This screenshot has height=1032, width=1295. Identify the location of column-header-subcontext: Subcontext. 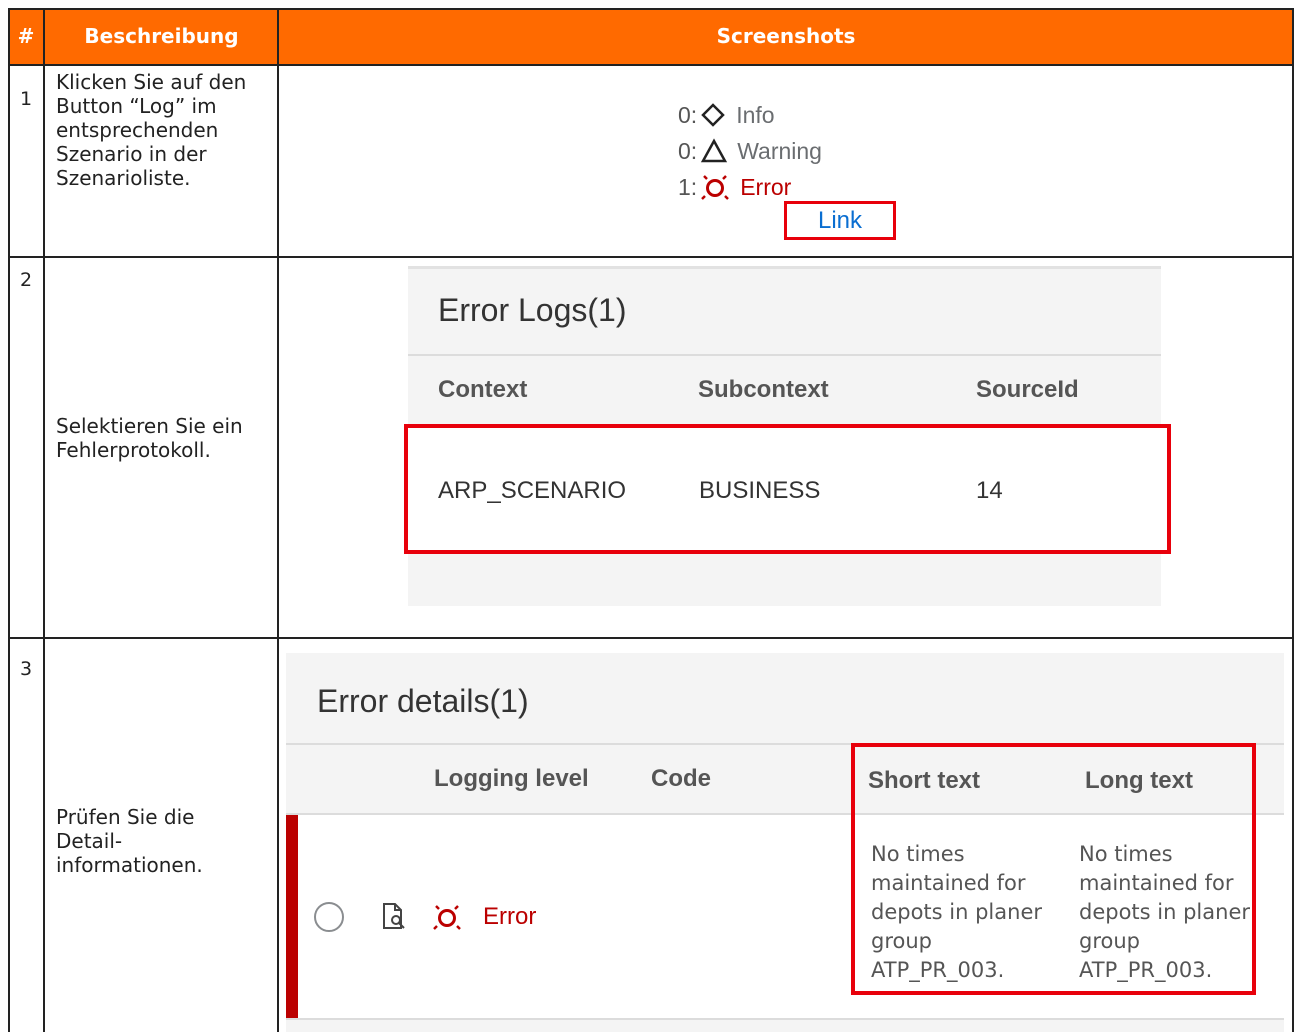
(763, 390).